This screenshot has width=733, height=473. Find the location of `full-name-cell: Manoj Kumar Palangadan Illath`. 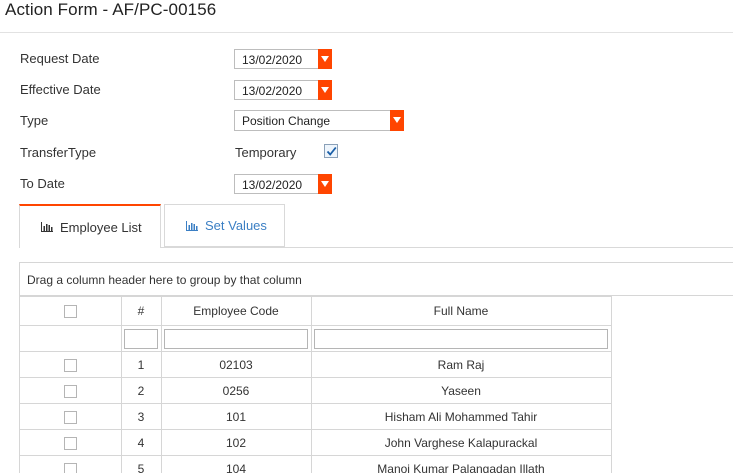

full-name-cell: Manoj Kumar Palangadan Illath is located at coordinates (461, 464).